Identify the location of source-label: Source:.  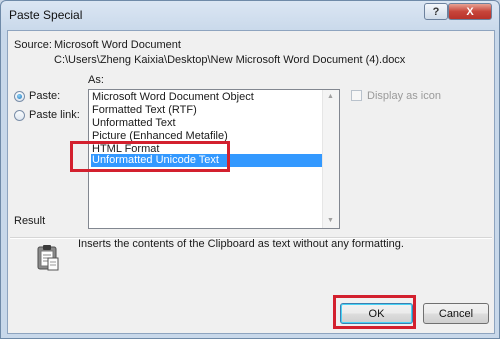
(33, 45).